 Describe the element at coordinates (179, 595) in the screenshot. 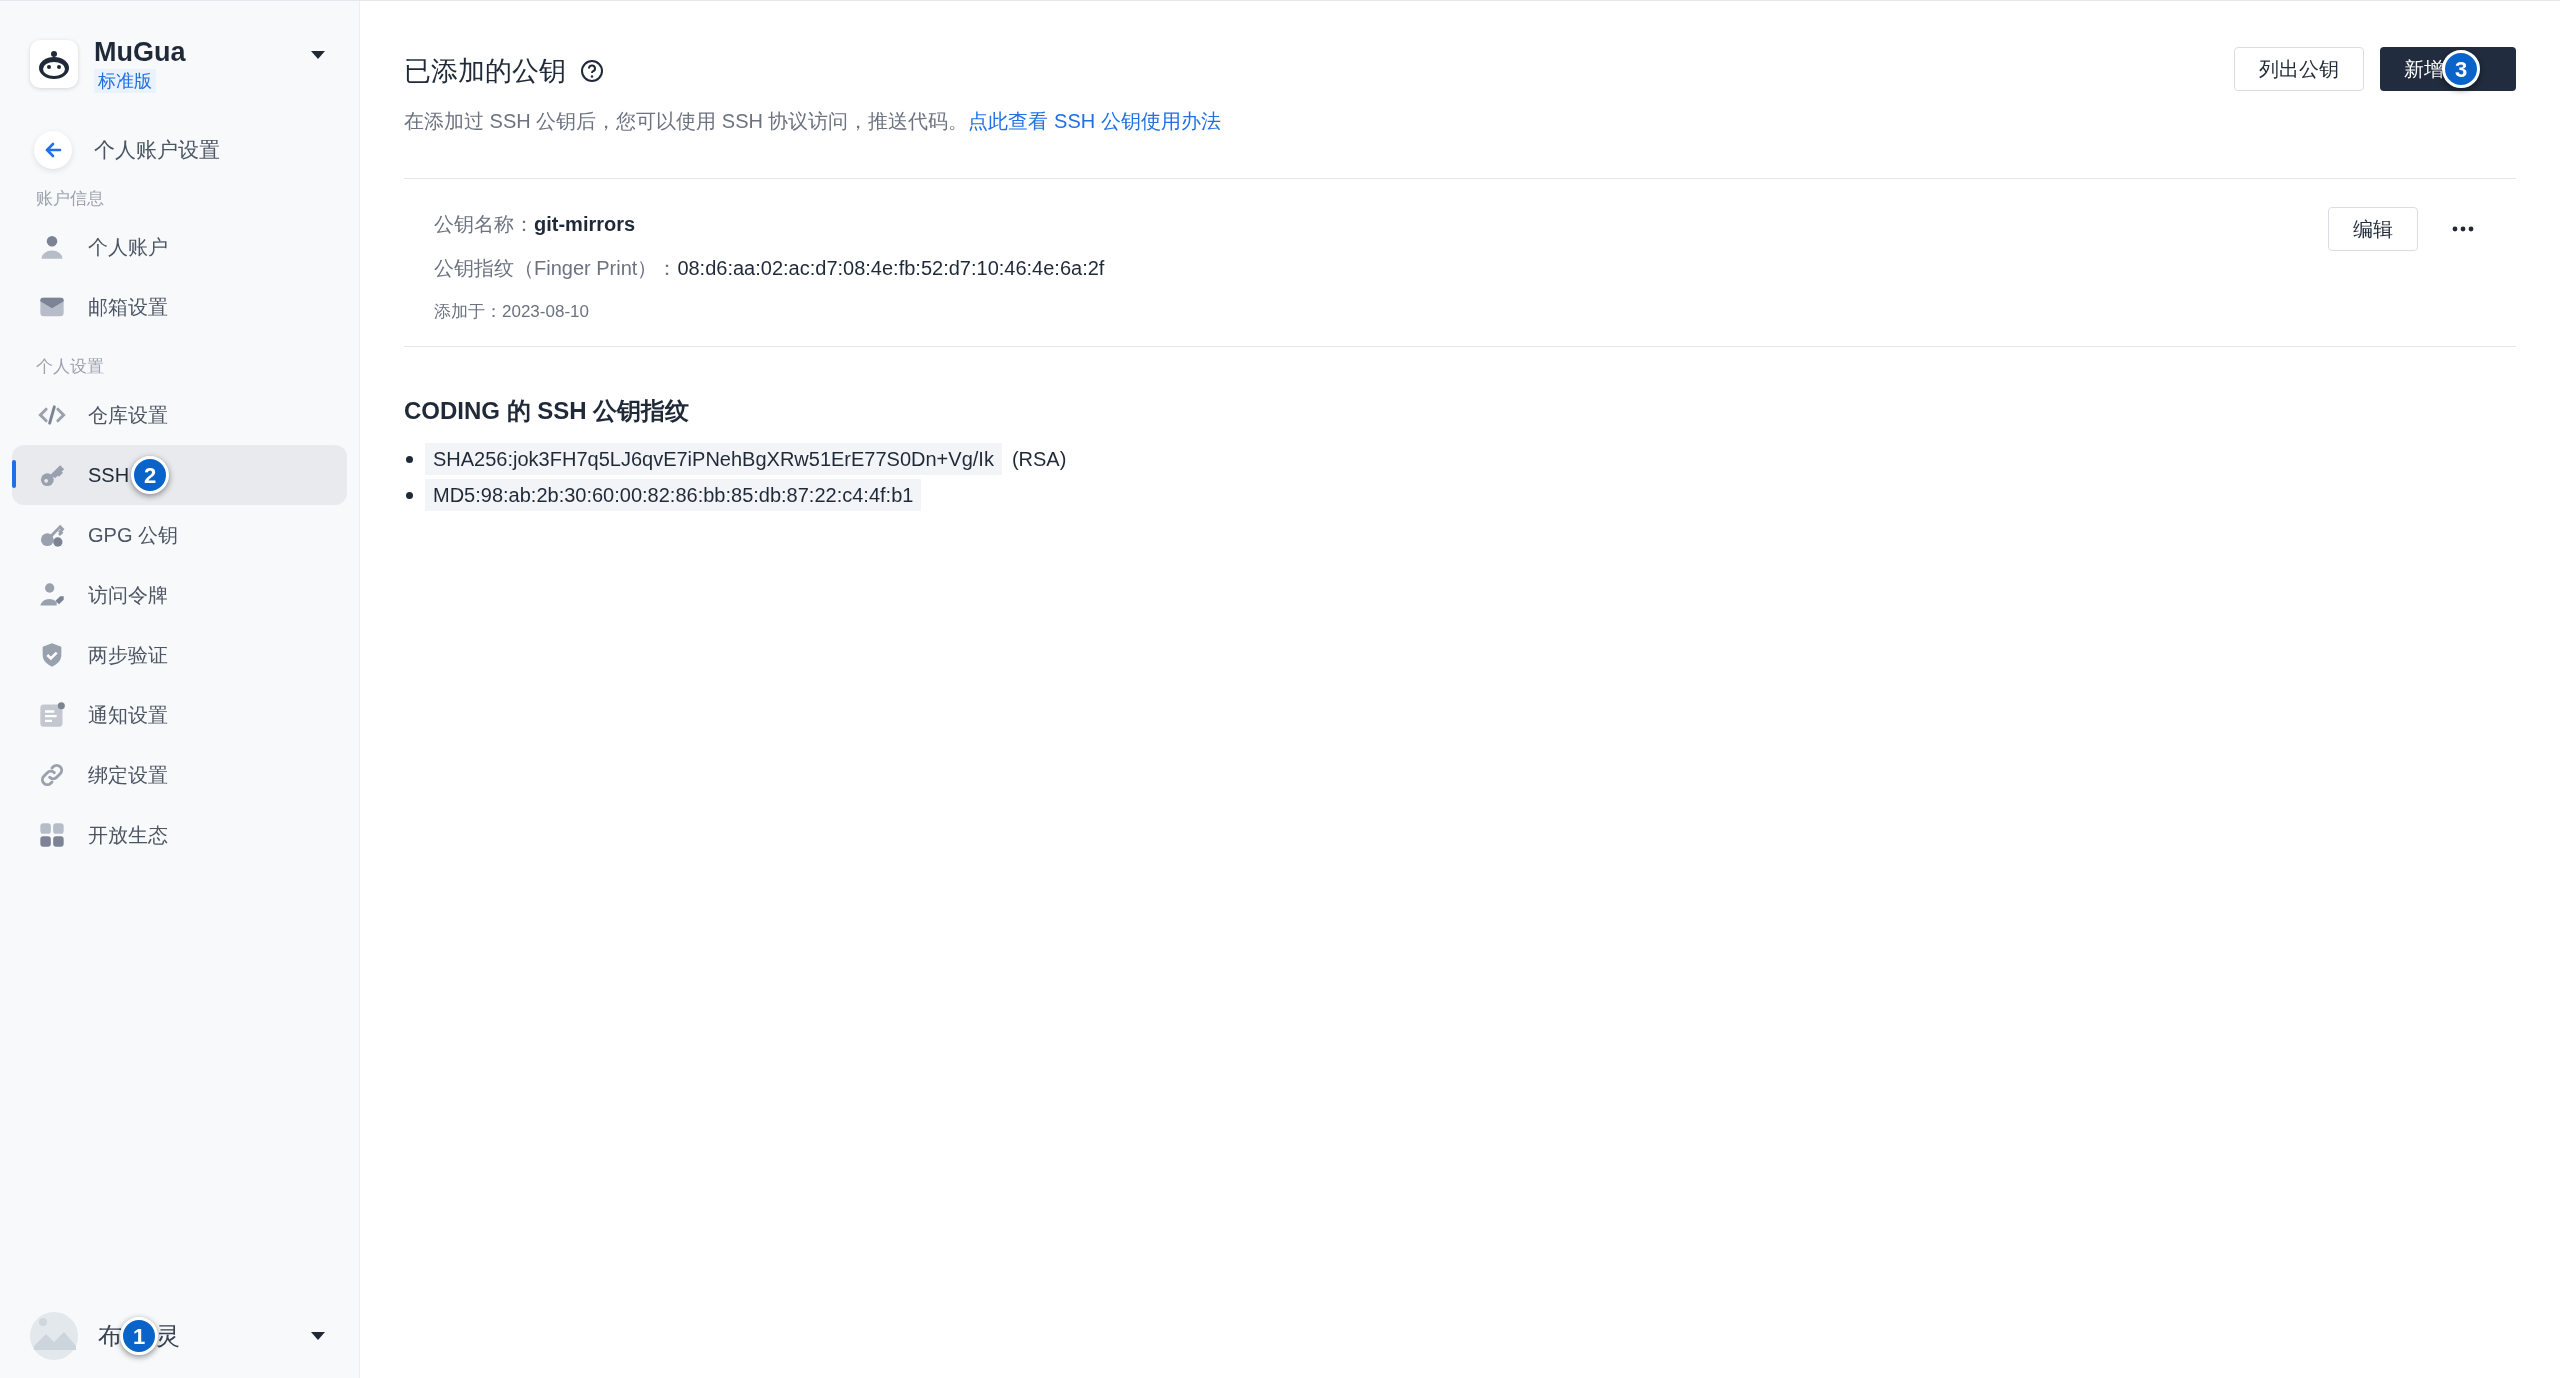

I see `nav-item: 访问令牌` at that location.